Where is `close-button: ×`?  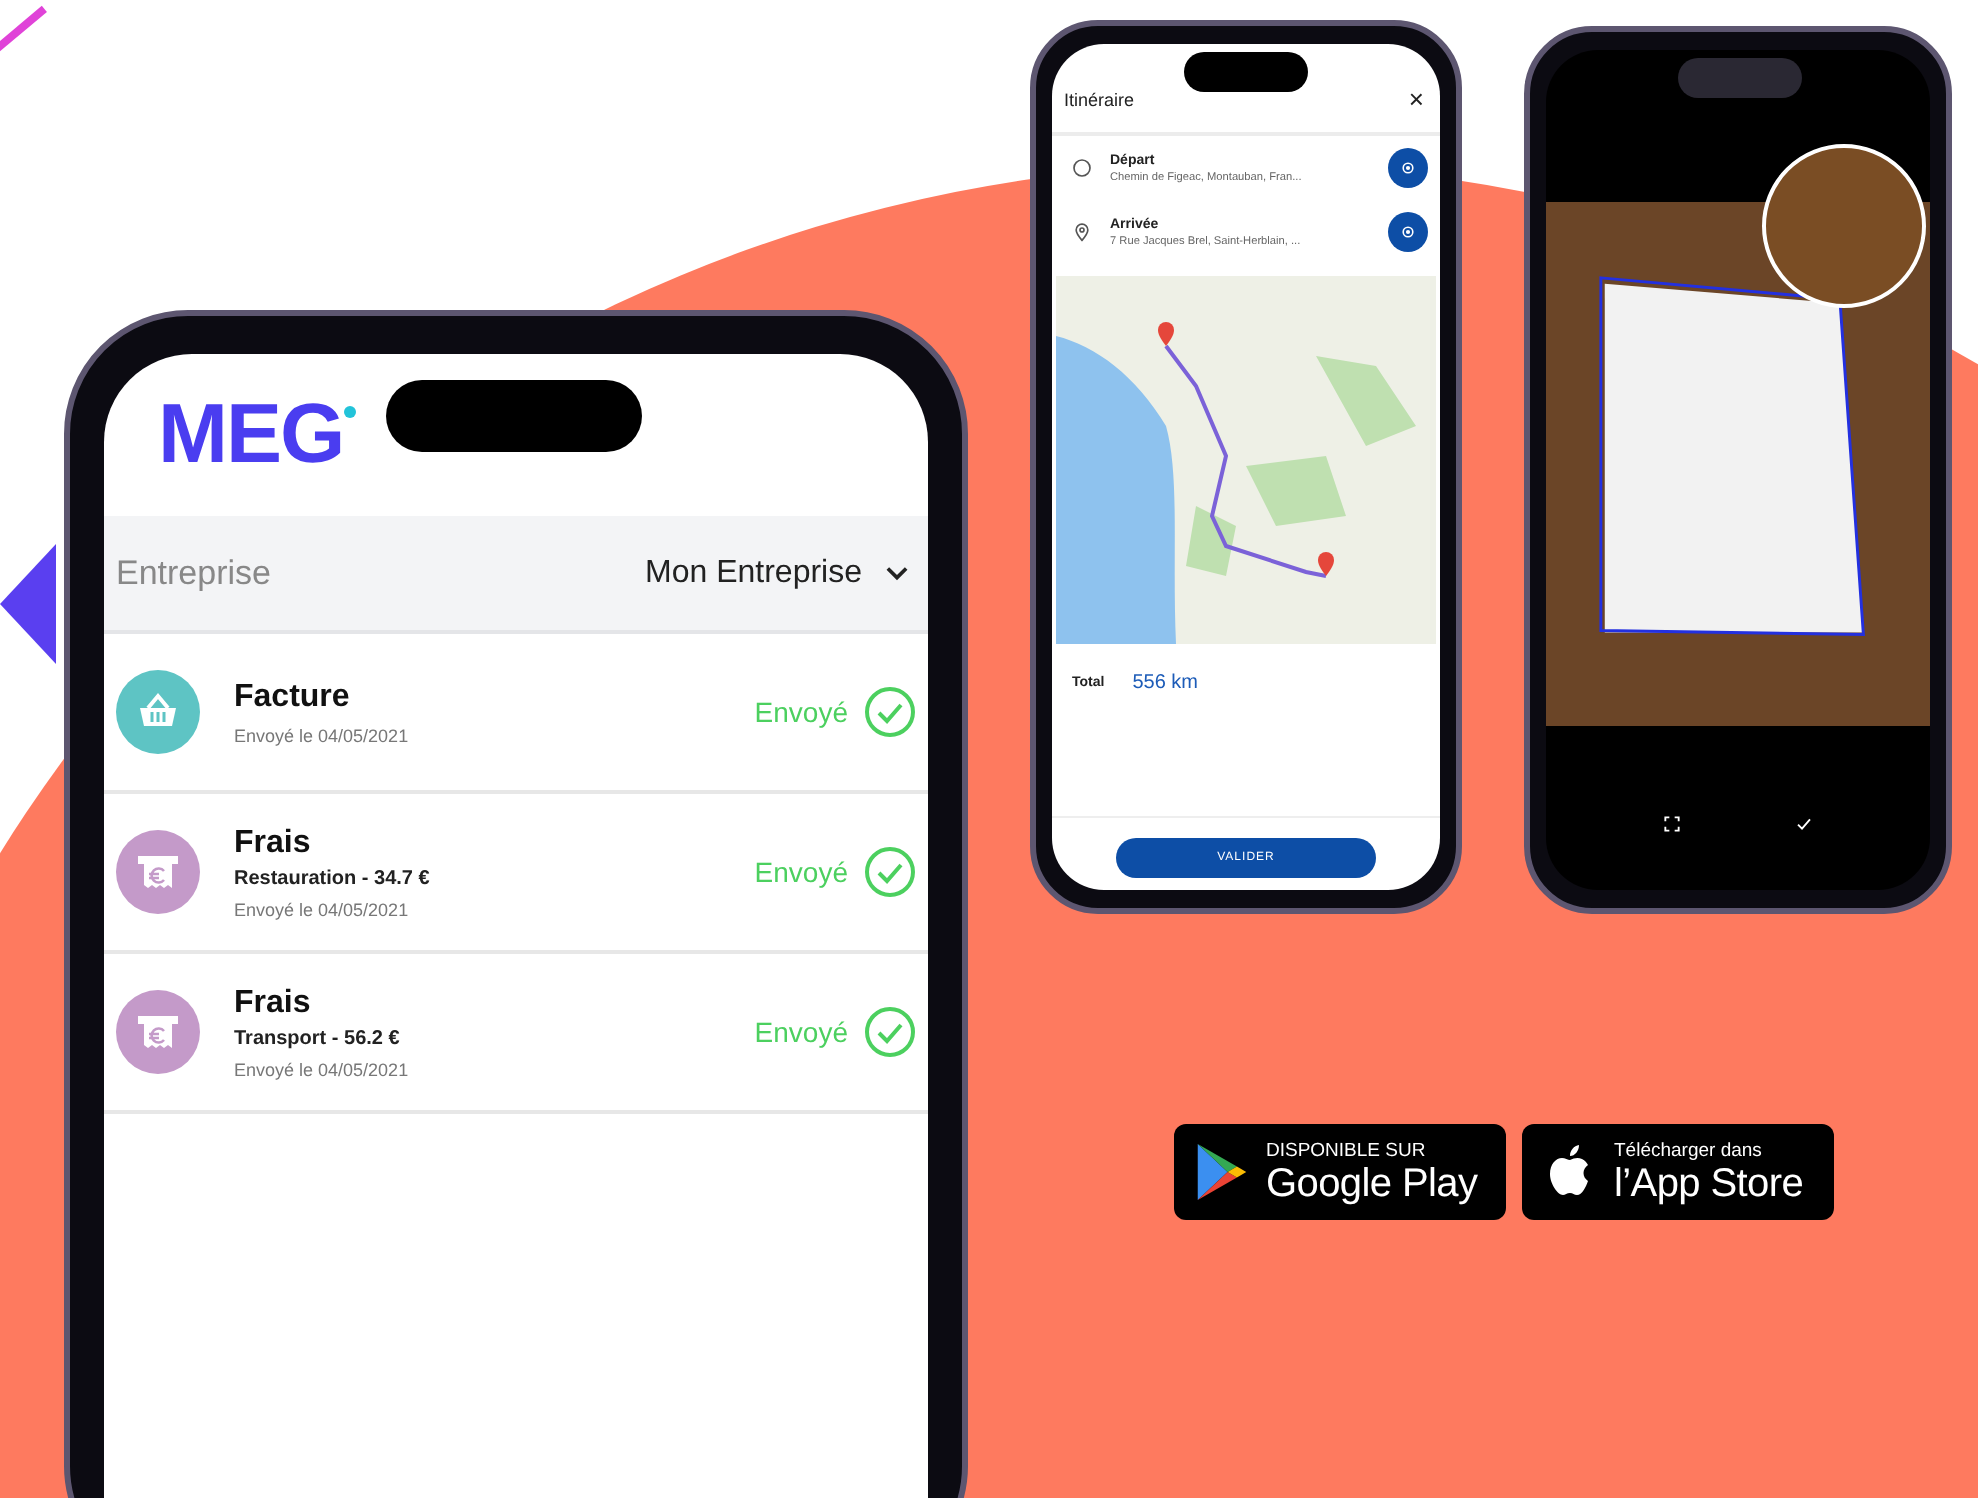
close-button: × is located at coordinates (1416, 99).